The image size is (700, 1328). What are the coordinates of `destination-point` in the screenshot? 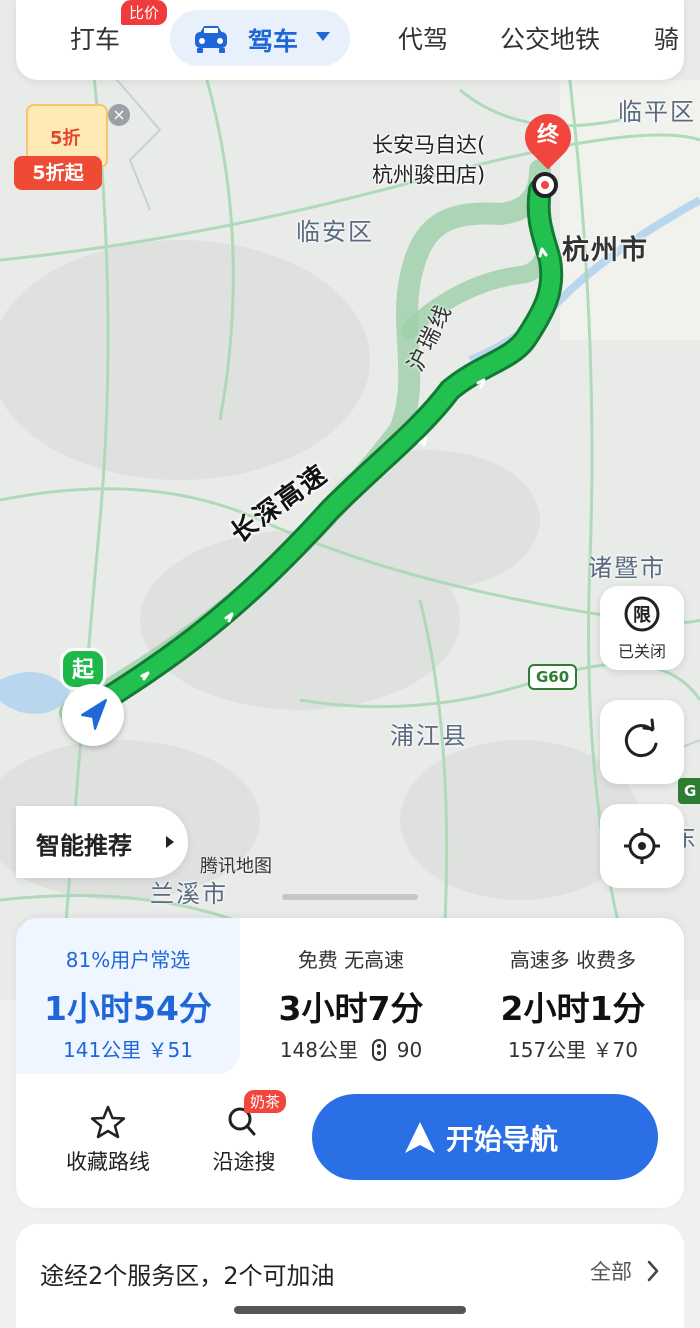 It's located at (545, 185).